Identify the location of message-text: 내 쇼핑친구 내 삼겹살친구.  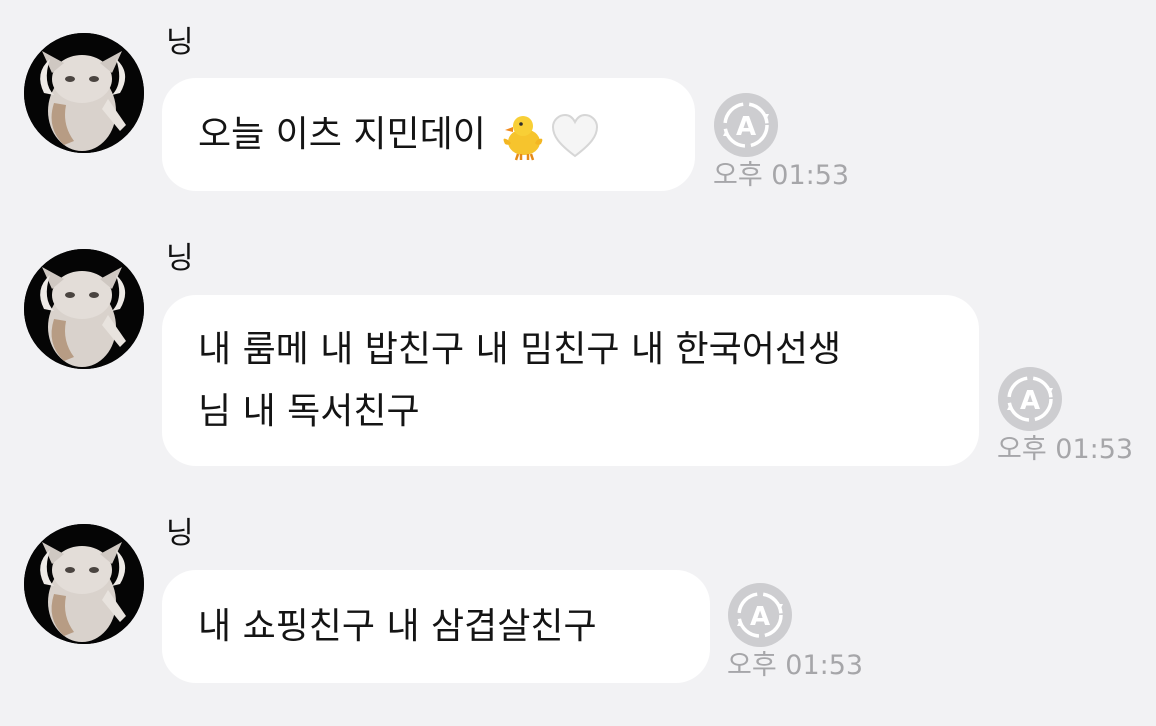
(397, 626).